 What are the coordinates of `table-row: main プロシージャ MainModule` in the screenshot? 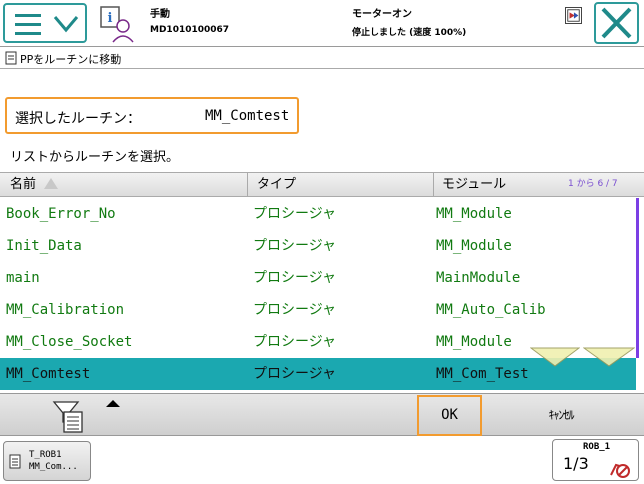 It's located at (318, 278).